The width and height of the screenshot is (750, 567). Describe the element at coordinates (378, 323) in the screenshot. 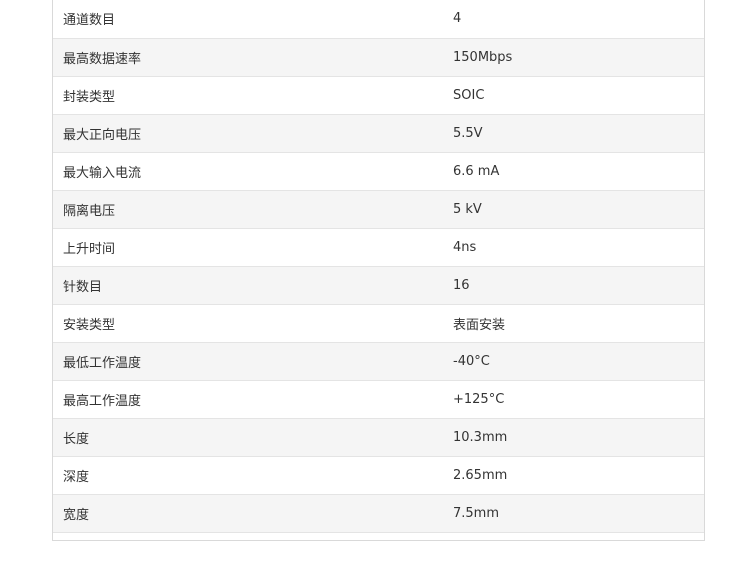

I see `table-row: 安装类型 表面安装` at that location.